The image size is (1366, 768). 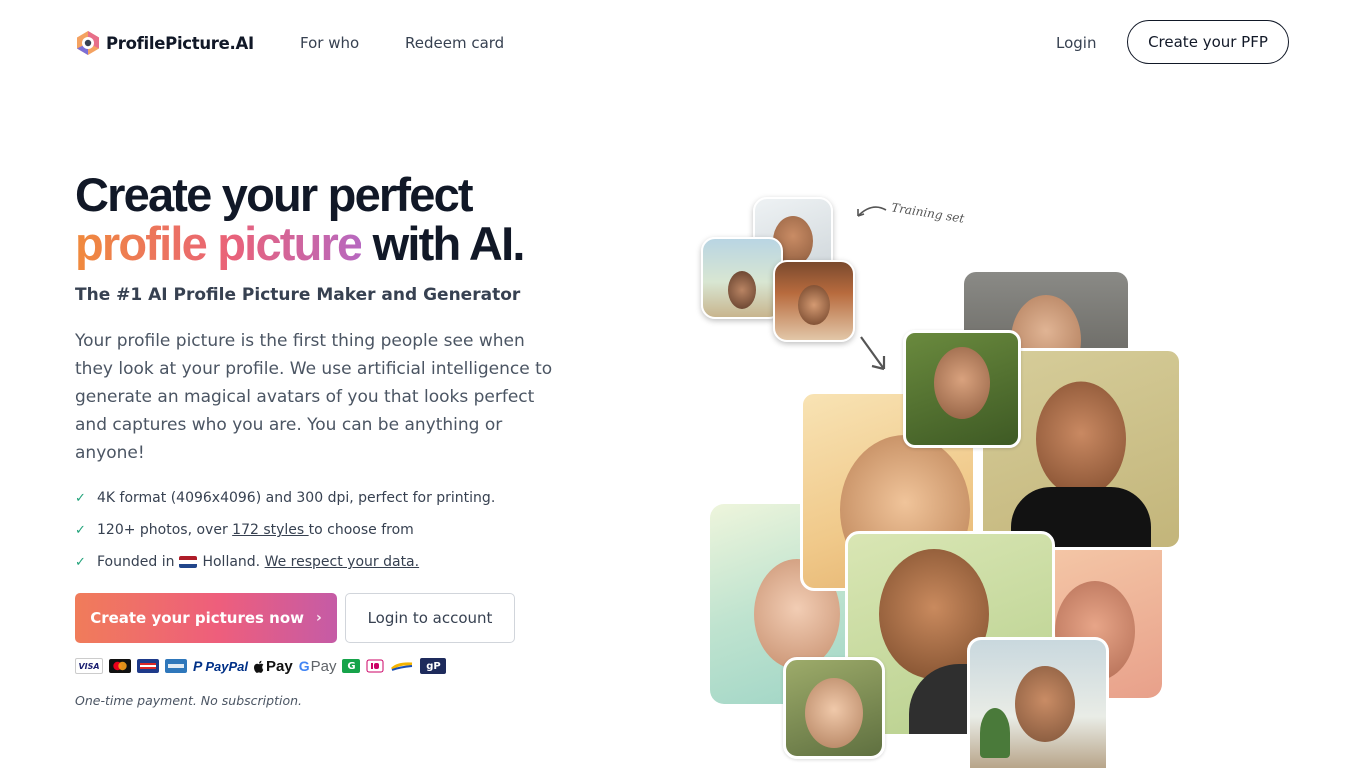 I want to click on payment-methods: VISA P PayPal Pay G Pay G gP, so click(x=261, y=666).